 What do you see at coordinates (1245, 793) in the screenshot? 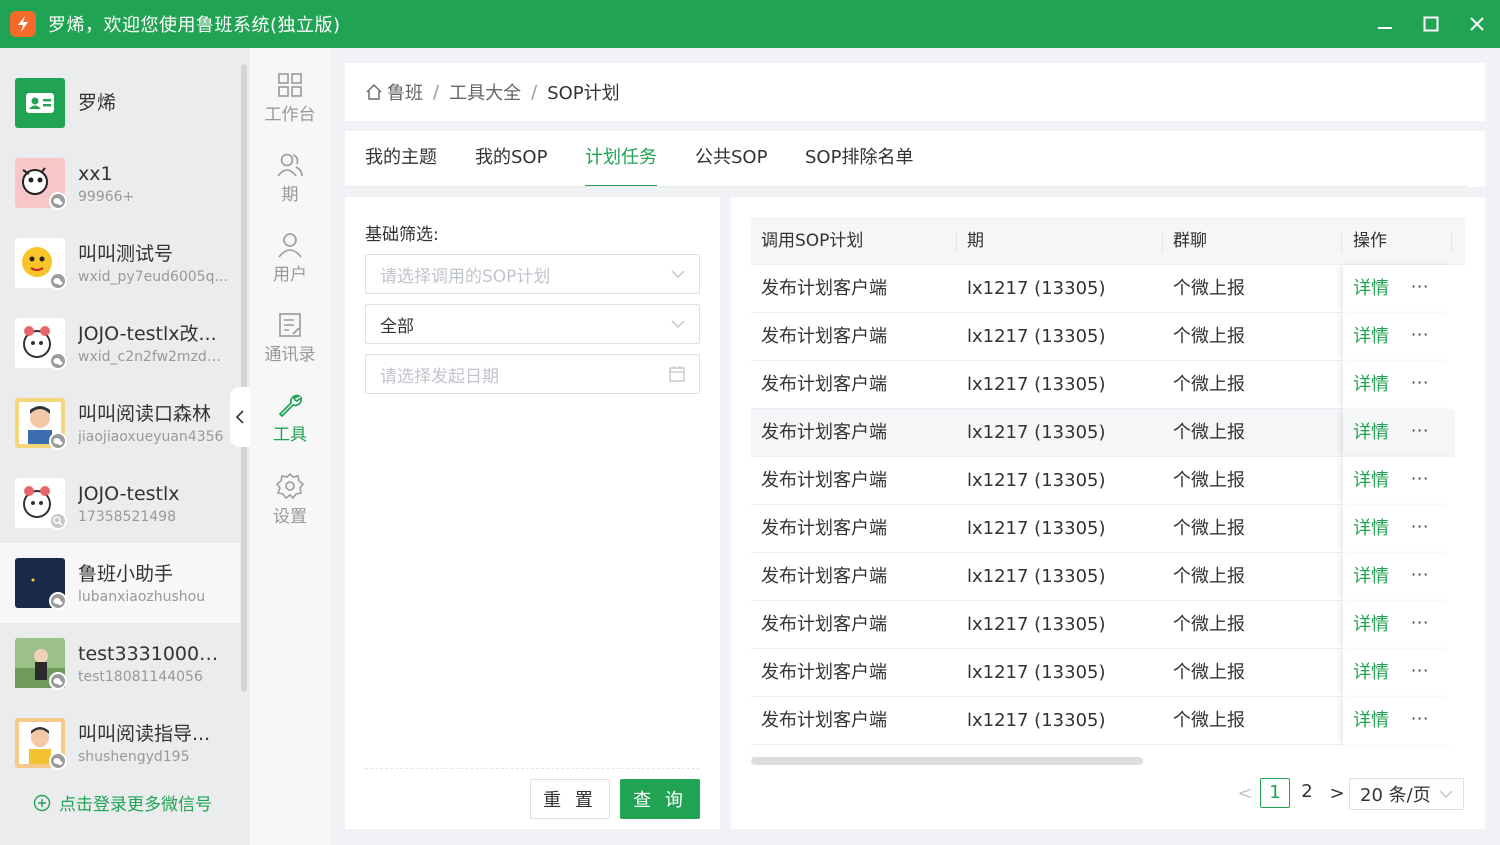
I see `prev-page-button: <` at bounding box center [1245, 793].